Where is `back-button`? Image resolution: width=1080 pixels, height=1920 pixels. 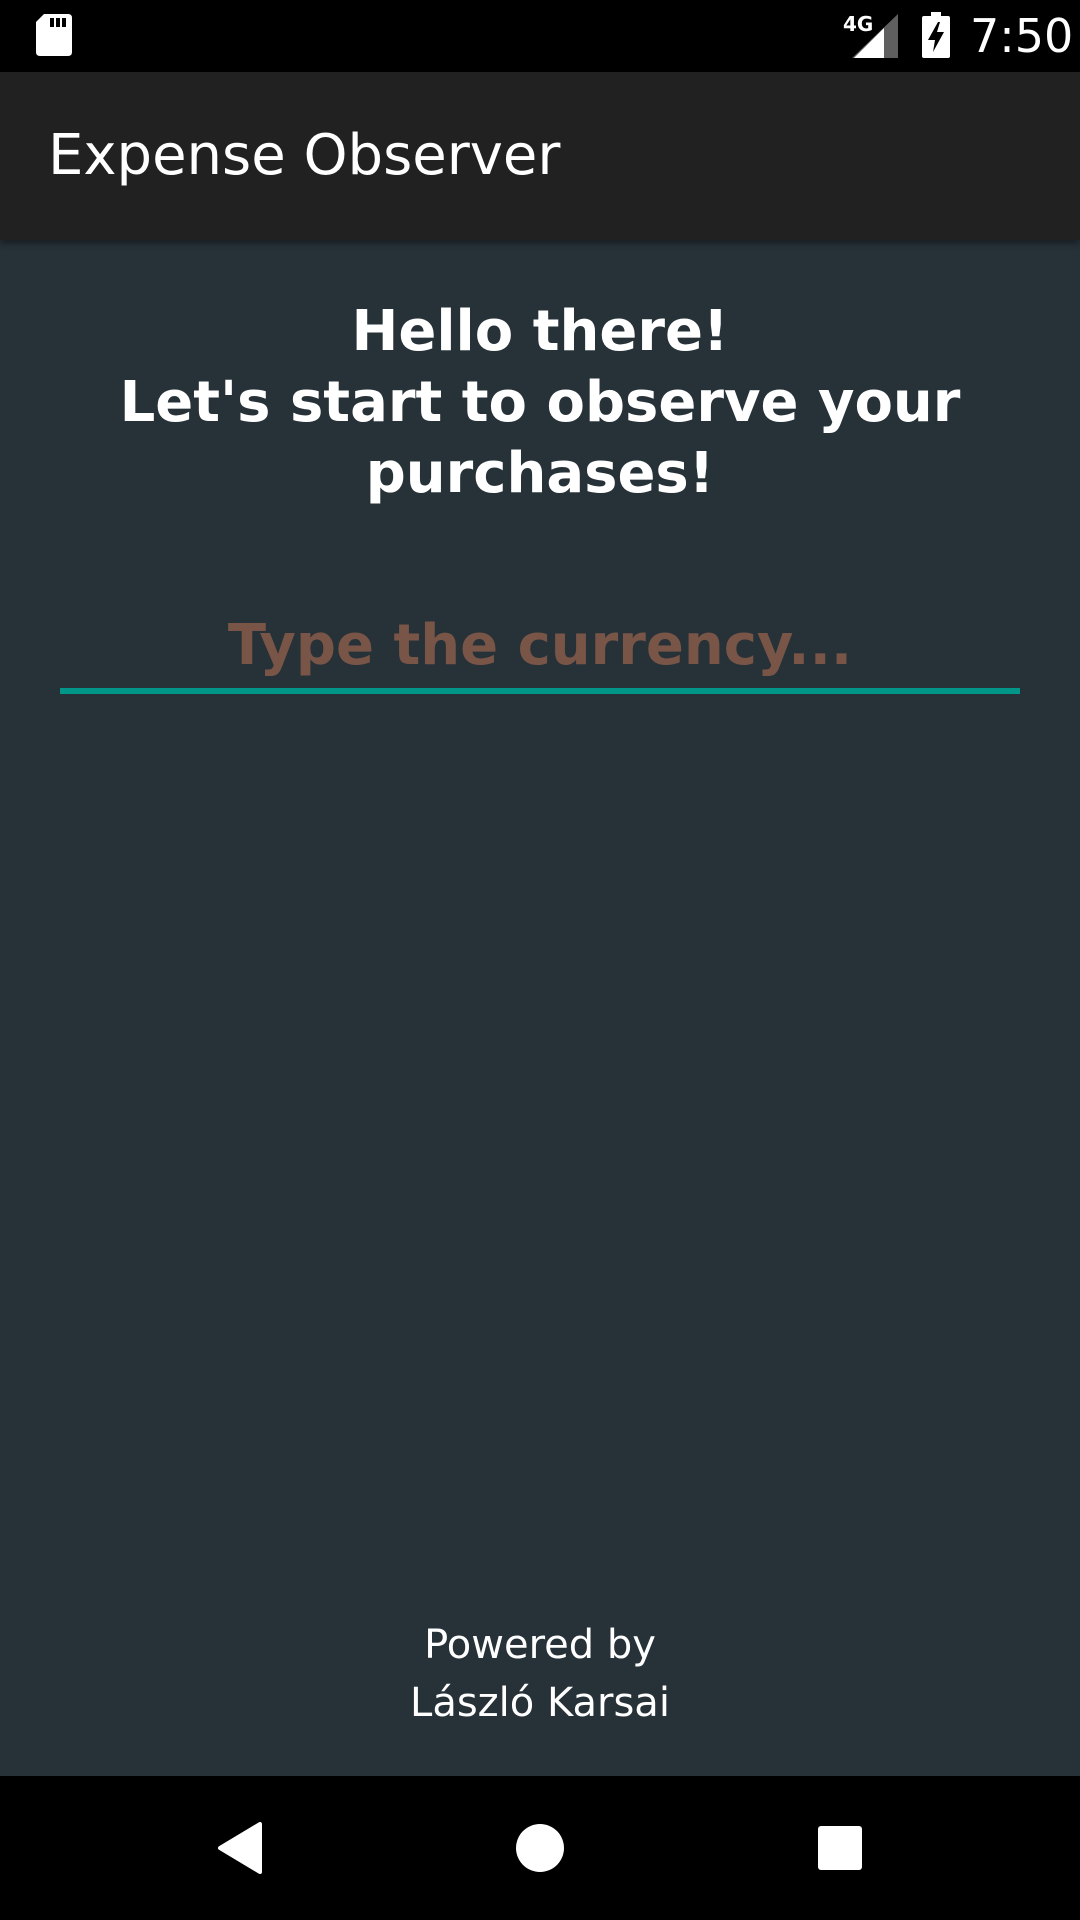
back-button is located at coordinates (240, 1848).